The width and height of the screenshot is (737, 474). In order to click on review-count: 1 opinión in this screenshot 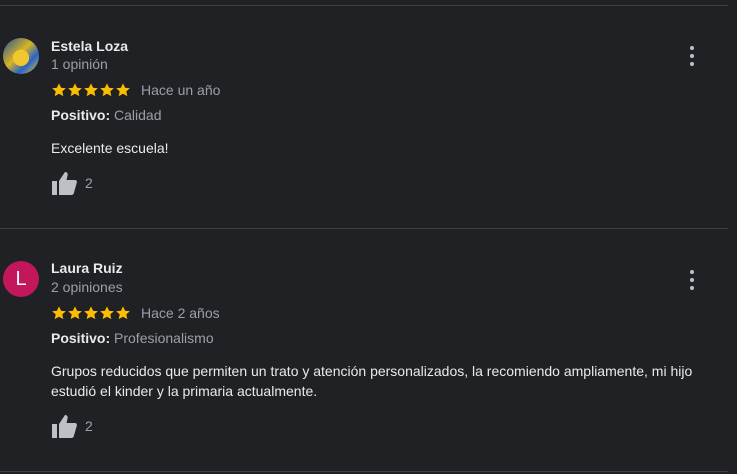, I will do `click(79, 64)`.